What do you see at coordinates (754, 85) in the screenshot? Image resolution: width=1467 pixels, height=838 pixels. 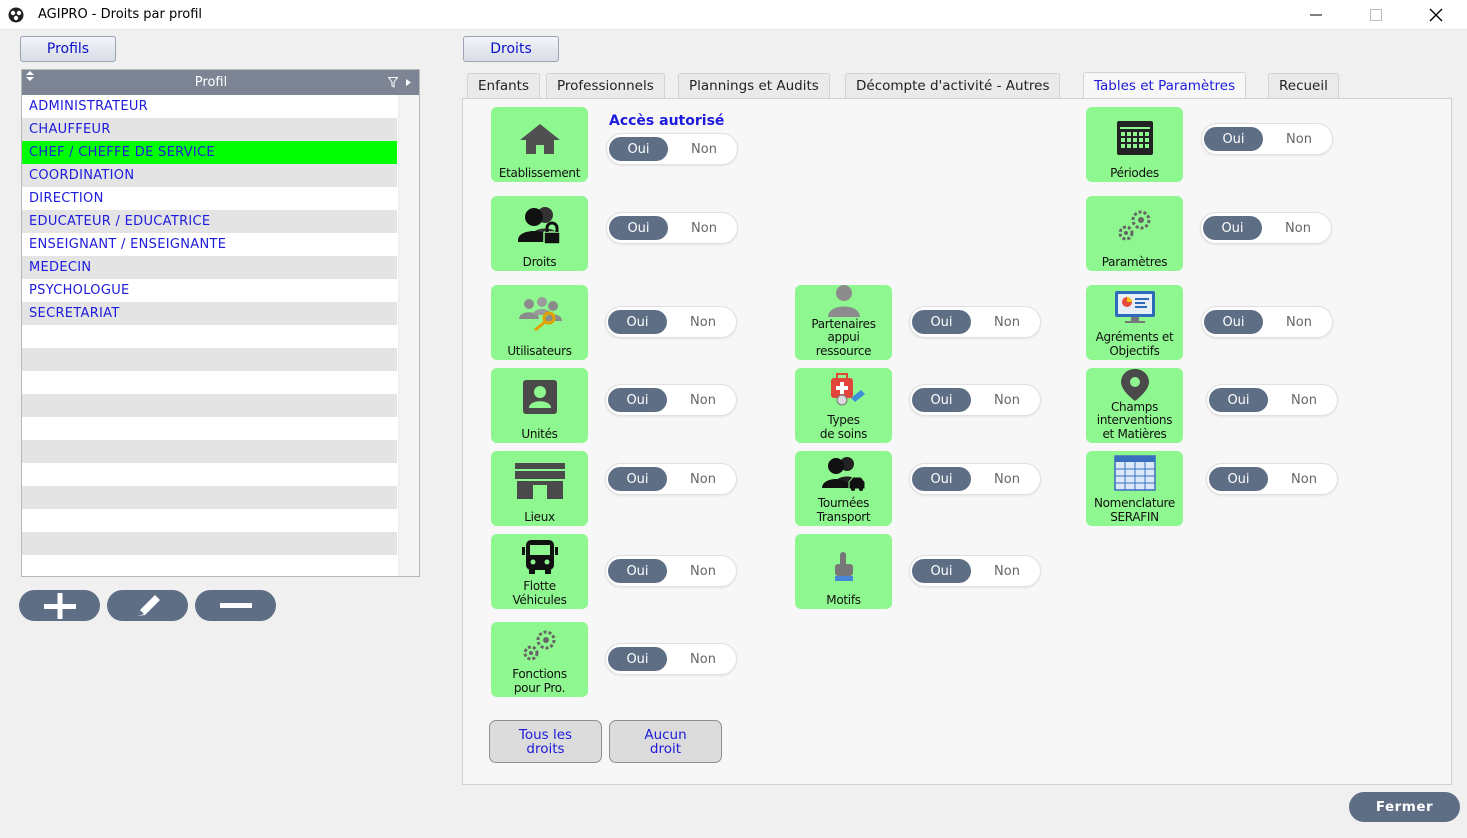 I see `tab-plannings-audits: Plannings et Audits` at bounding box center [754, 85].